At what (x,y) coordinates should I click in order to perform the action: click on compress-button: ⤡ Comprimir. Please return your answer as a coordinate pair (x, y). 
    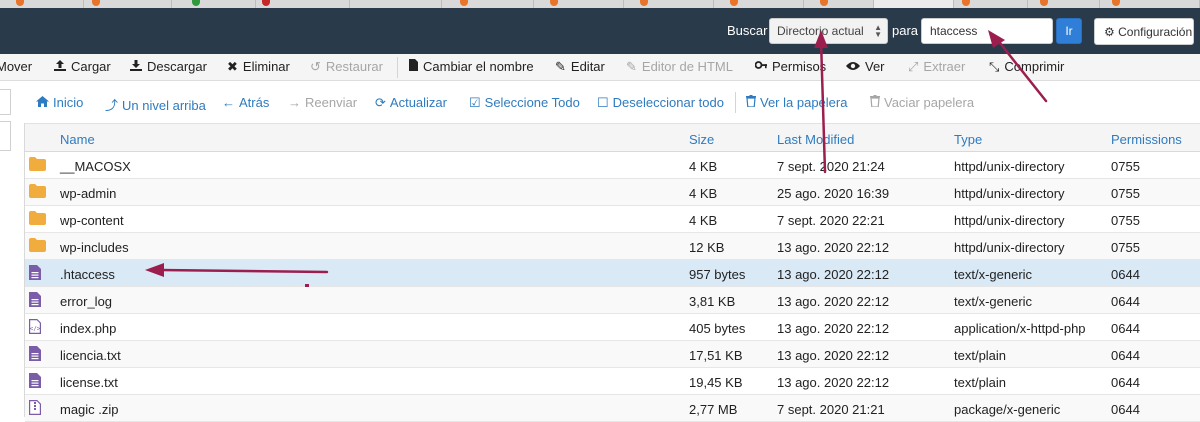
    Looking at the image, I should click on (1026, 67).